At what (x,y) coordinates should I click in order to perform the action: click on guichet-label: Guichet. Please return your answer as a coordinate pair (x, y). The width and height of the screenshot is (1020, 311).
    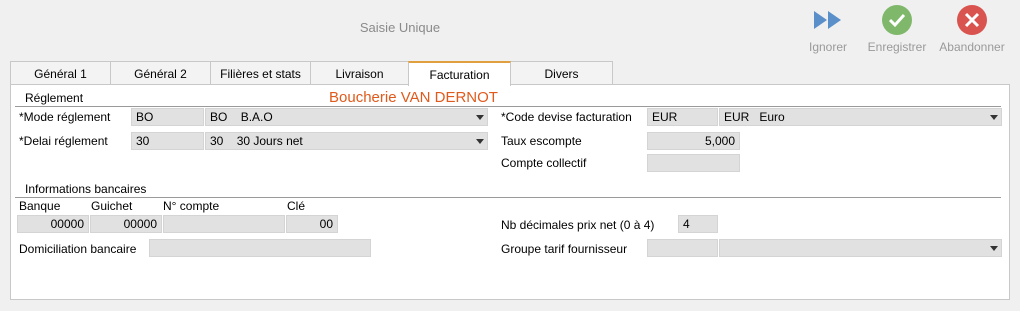
    Looking at the image, I should click on (112, 206).